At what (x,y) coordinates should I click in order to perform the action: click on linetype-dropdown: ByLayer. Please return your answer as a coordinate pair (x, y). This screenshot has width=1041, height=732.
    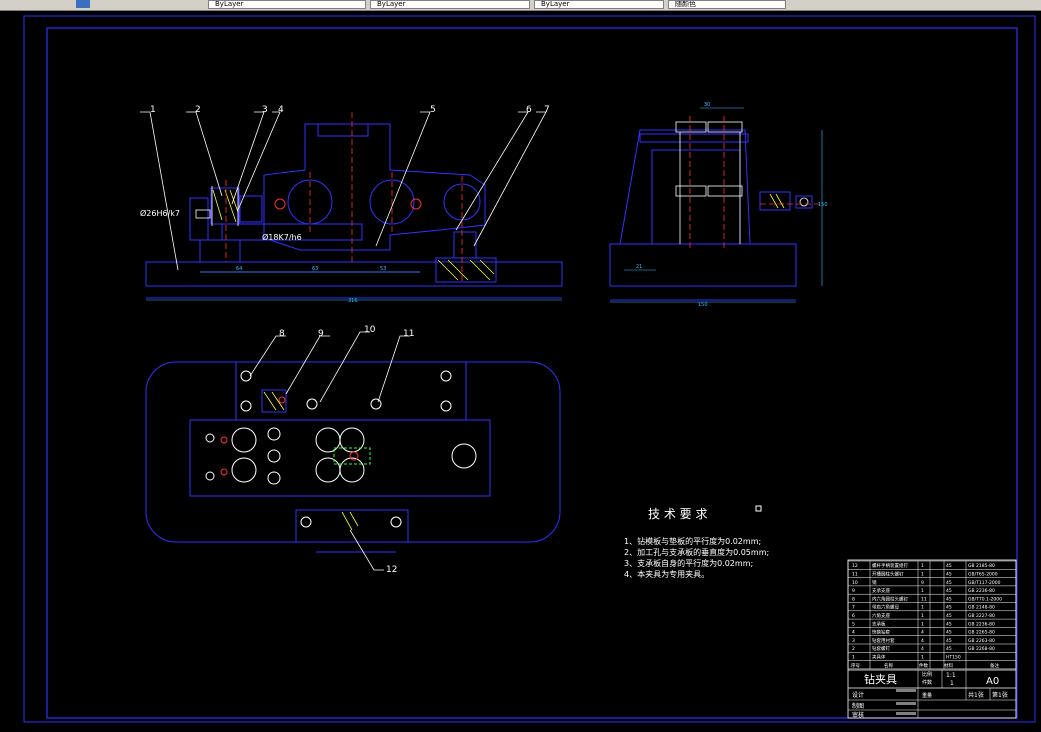
    Looking at the image, I should click on (450, 4).